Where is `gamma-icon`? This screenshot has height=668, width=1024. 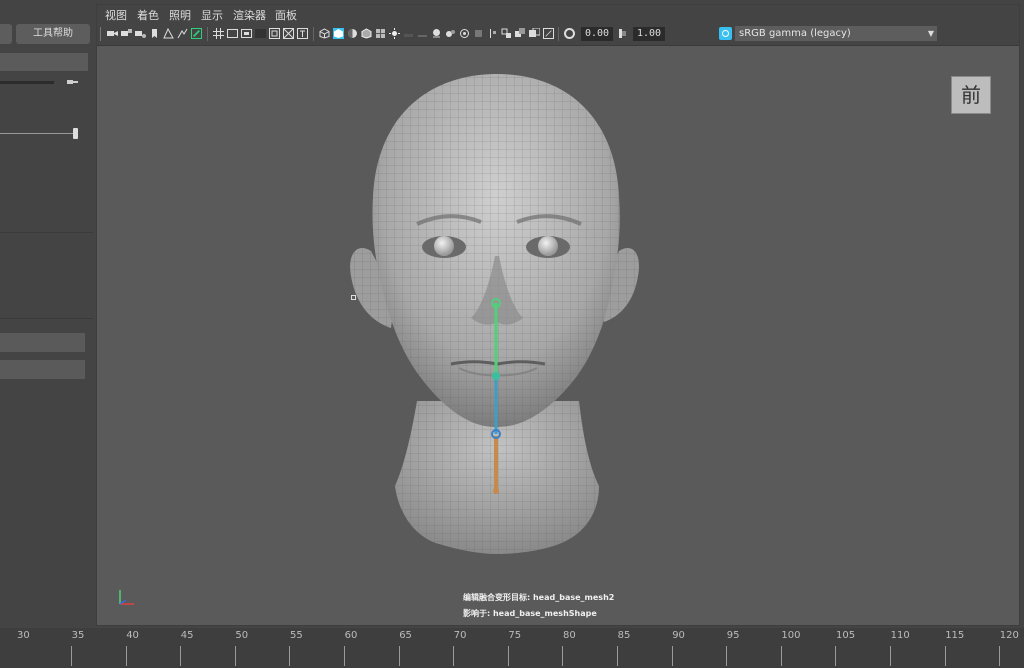 gamma-icon is located at coordinates (622, 33).